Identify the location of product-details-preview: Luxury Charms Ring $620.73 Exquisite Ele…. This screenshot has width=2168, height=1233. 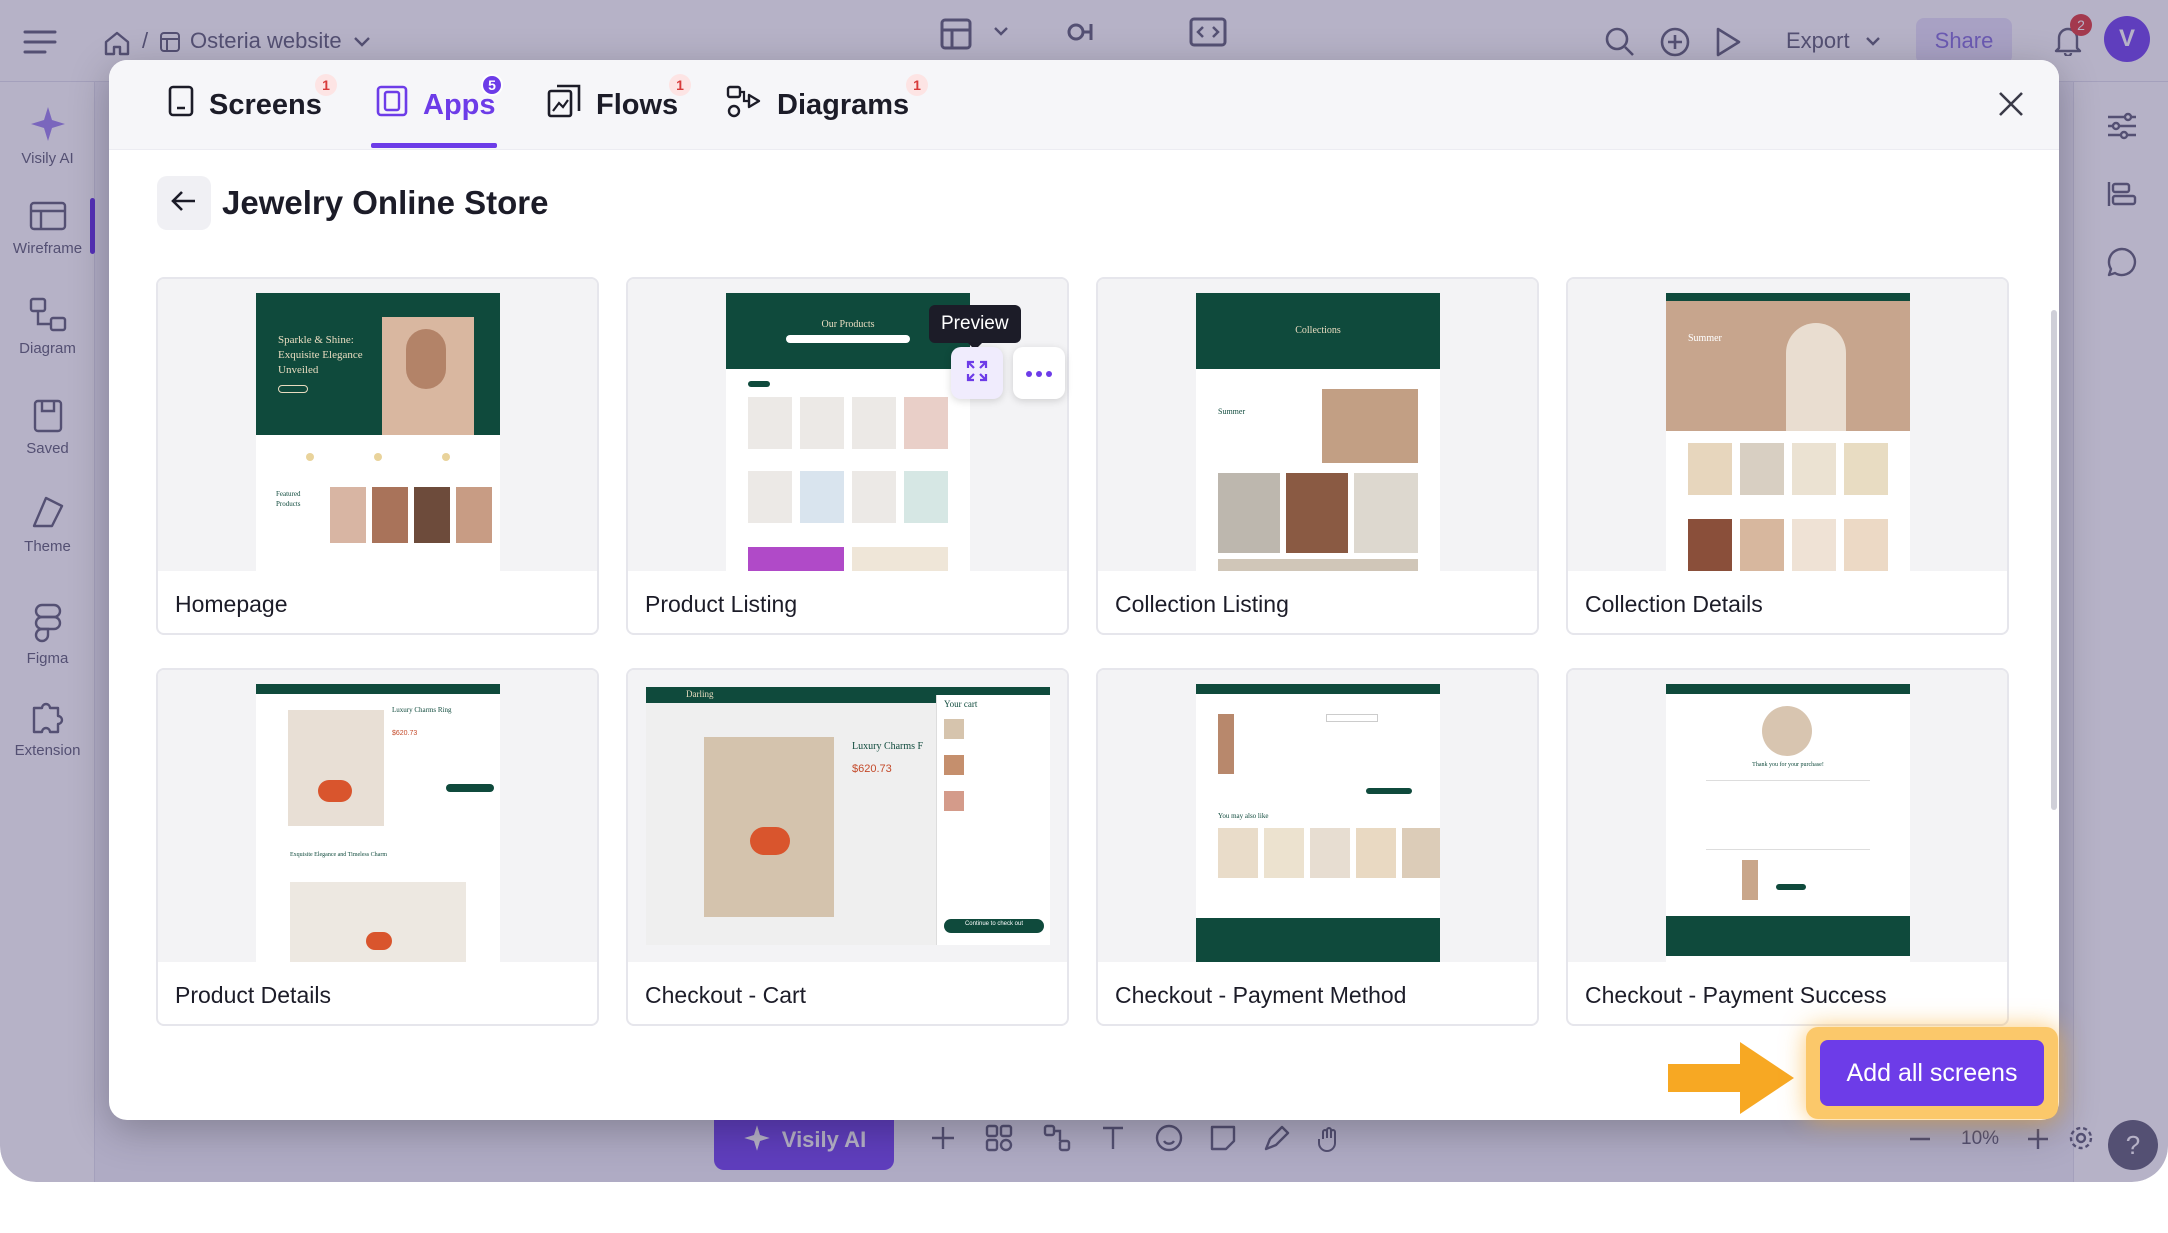
(378, 823).